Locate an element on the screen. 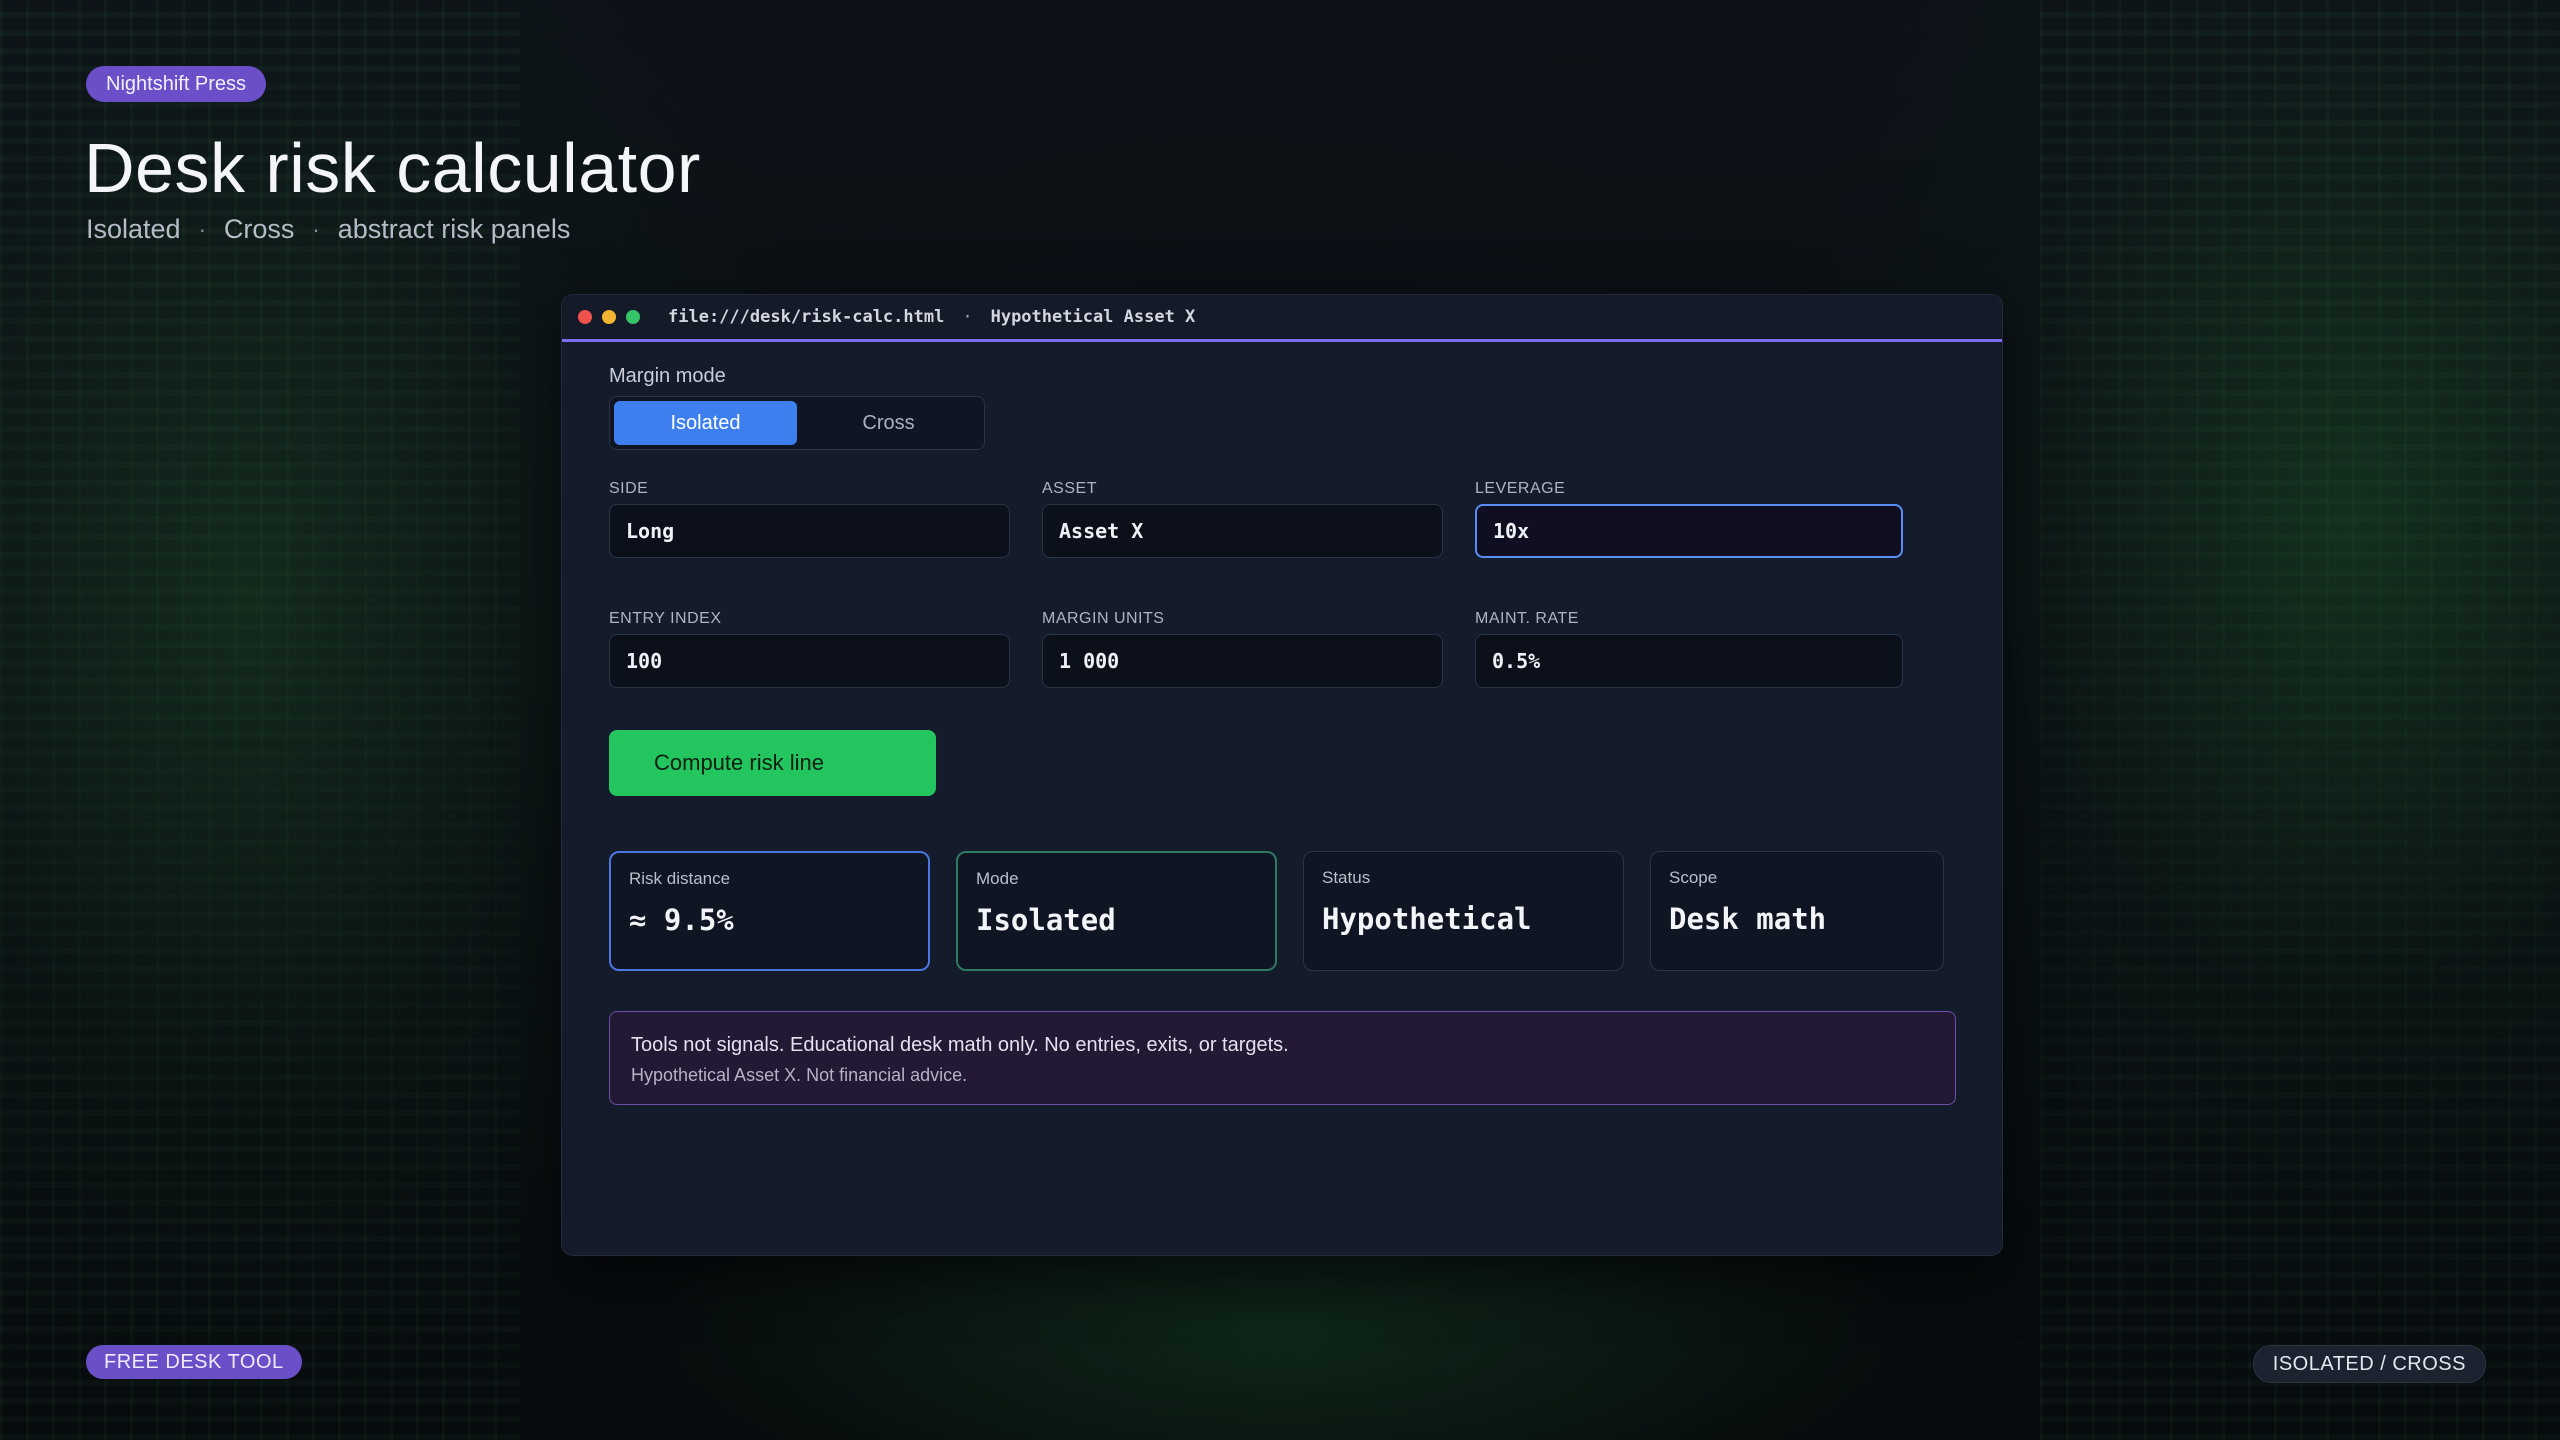  side-input: Long is located at coordinates (809, 531).